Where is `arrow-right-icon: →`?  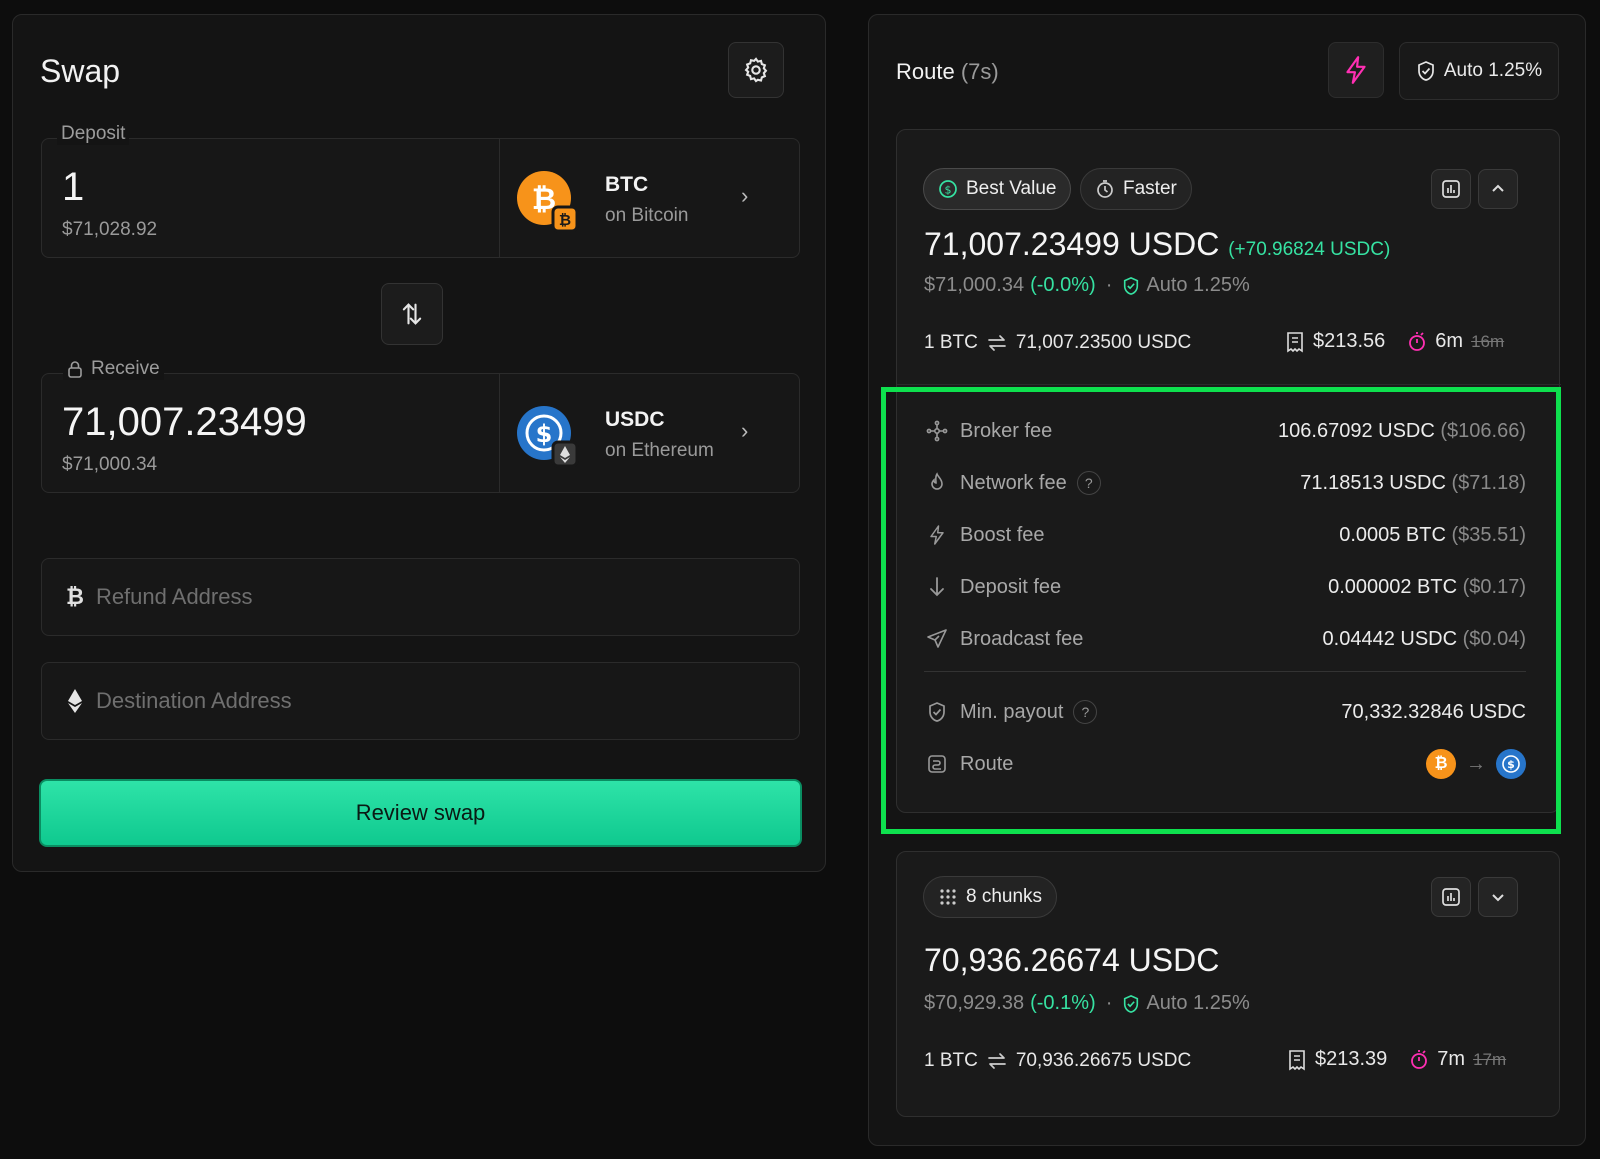
arrow-right-icon: → is located at coordinates (1476, 763).